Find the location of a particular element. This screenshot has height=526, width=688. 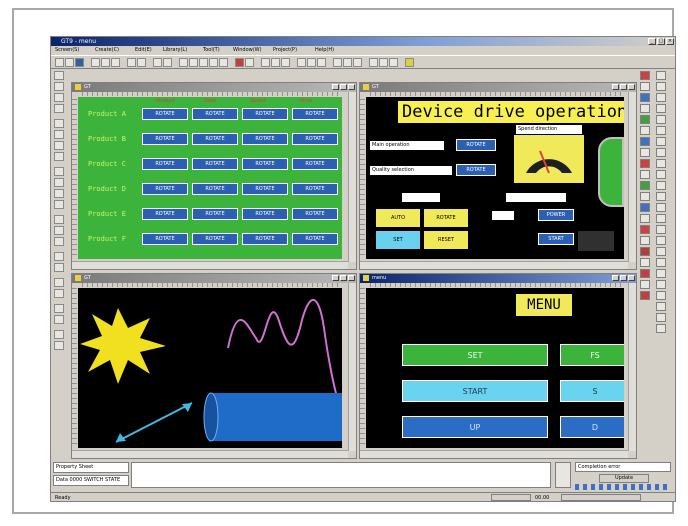

main-operation-button: ROTATE is located at coordinates (476, 145).